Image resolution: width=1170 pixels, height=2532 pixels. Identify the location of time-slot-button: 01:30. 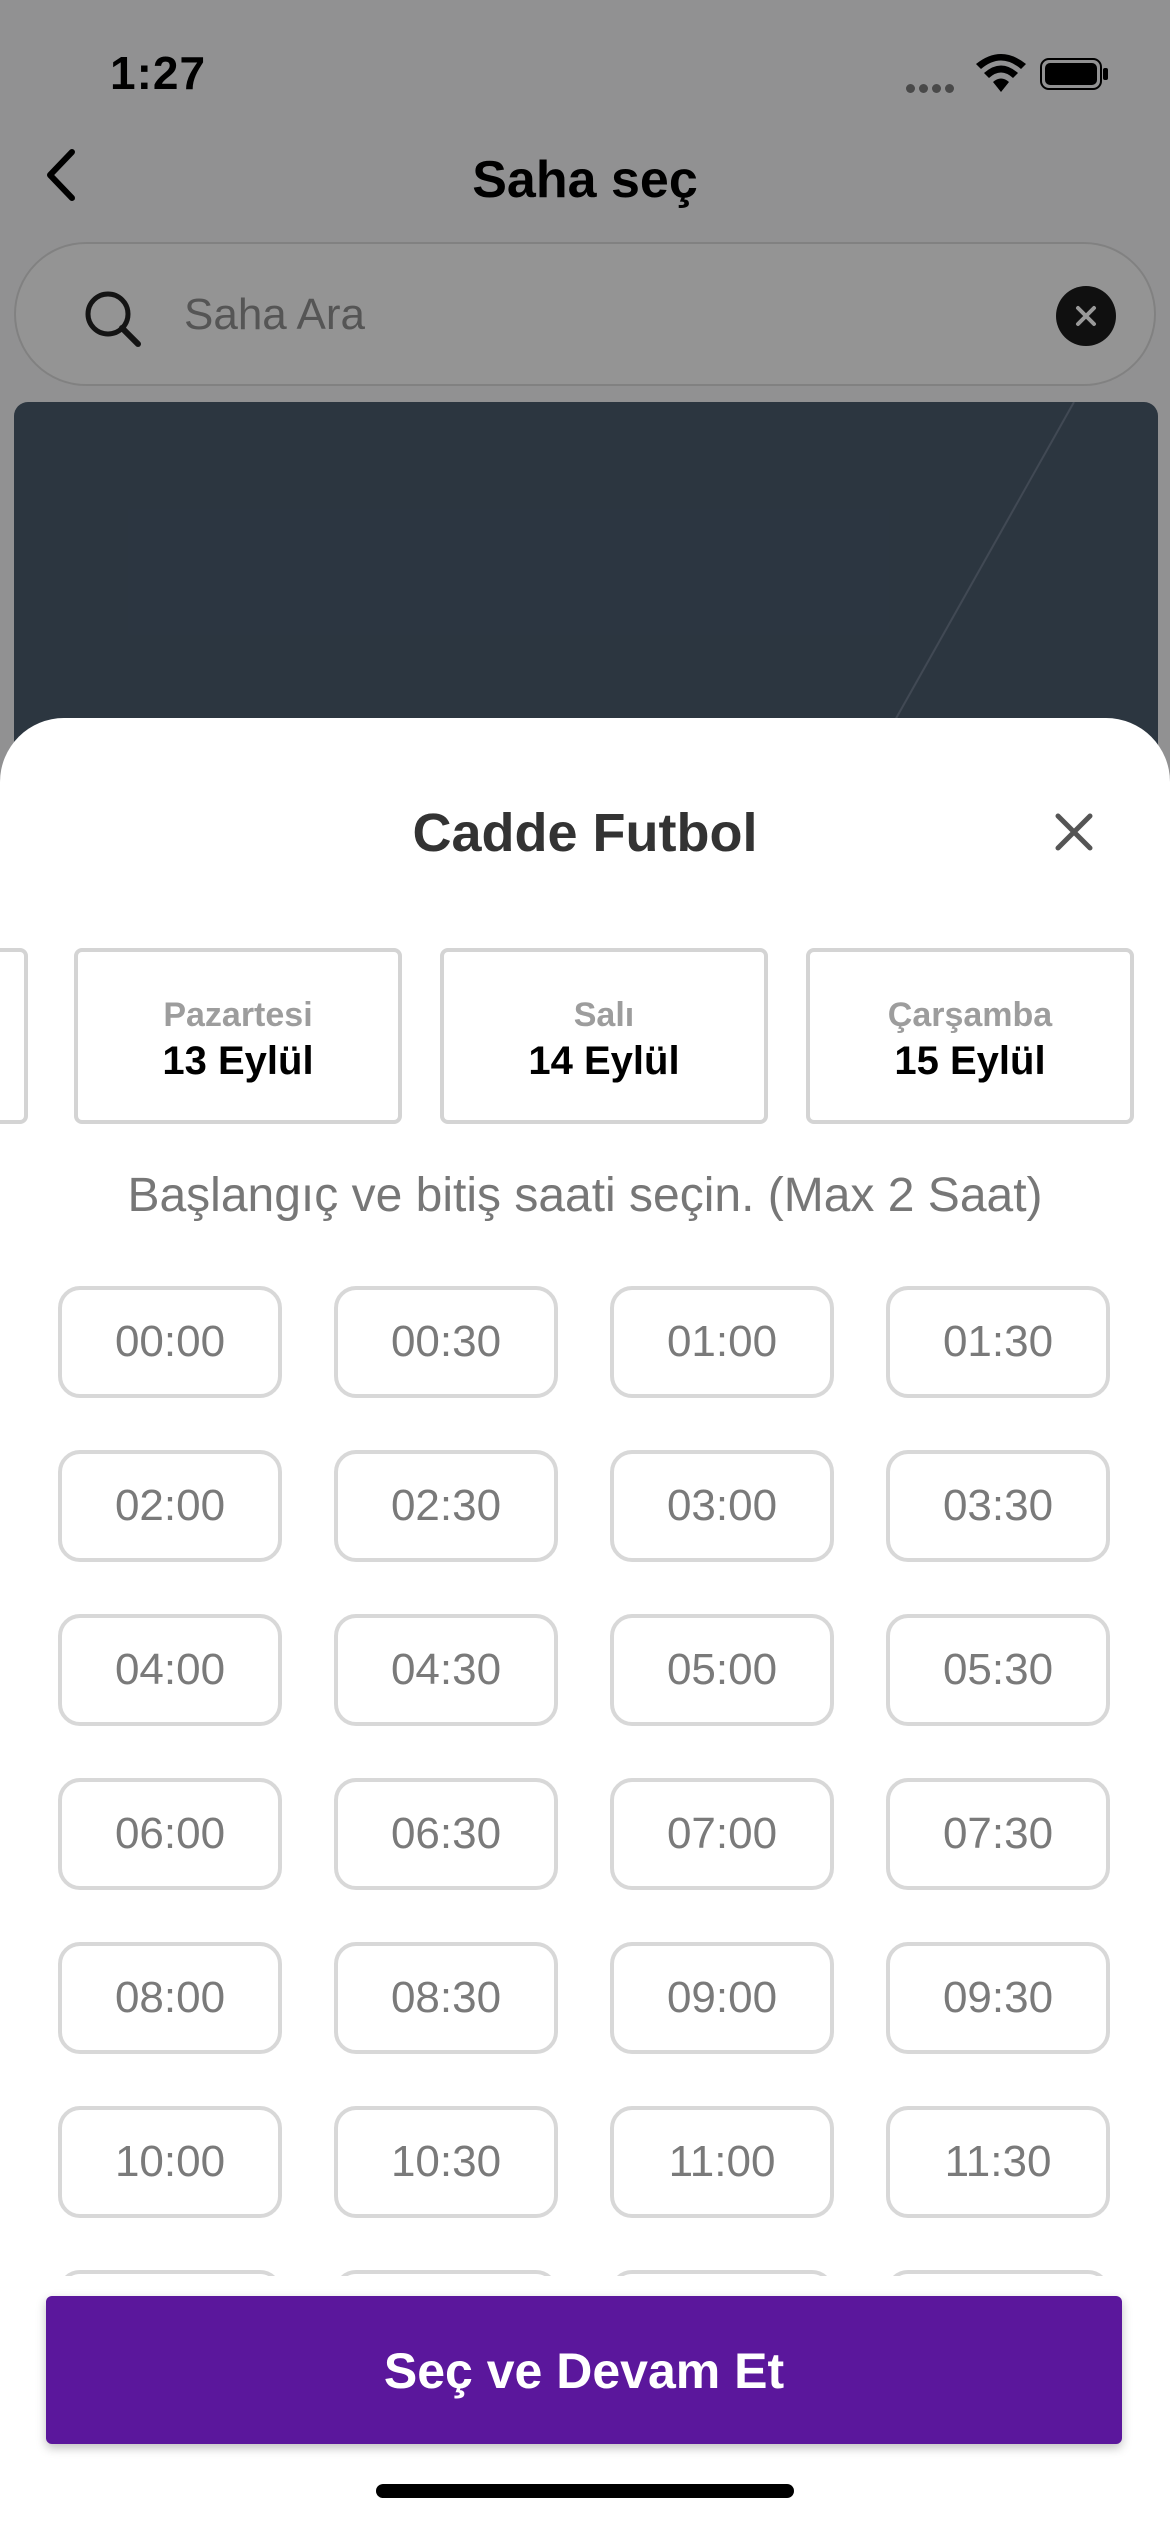
(998, 1342).